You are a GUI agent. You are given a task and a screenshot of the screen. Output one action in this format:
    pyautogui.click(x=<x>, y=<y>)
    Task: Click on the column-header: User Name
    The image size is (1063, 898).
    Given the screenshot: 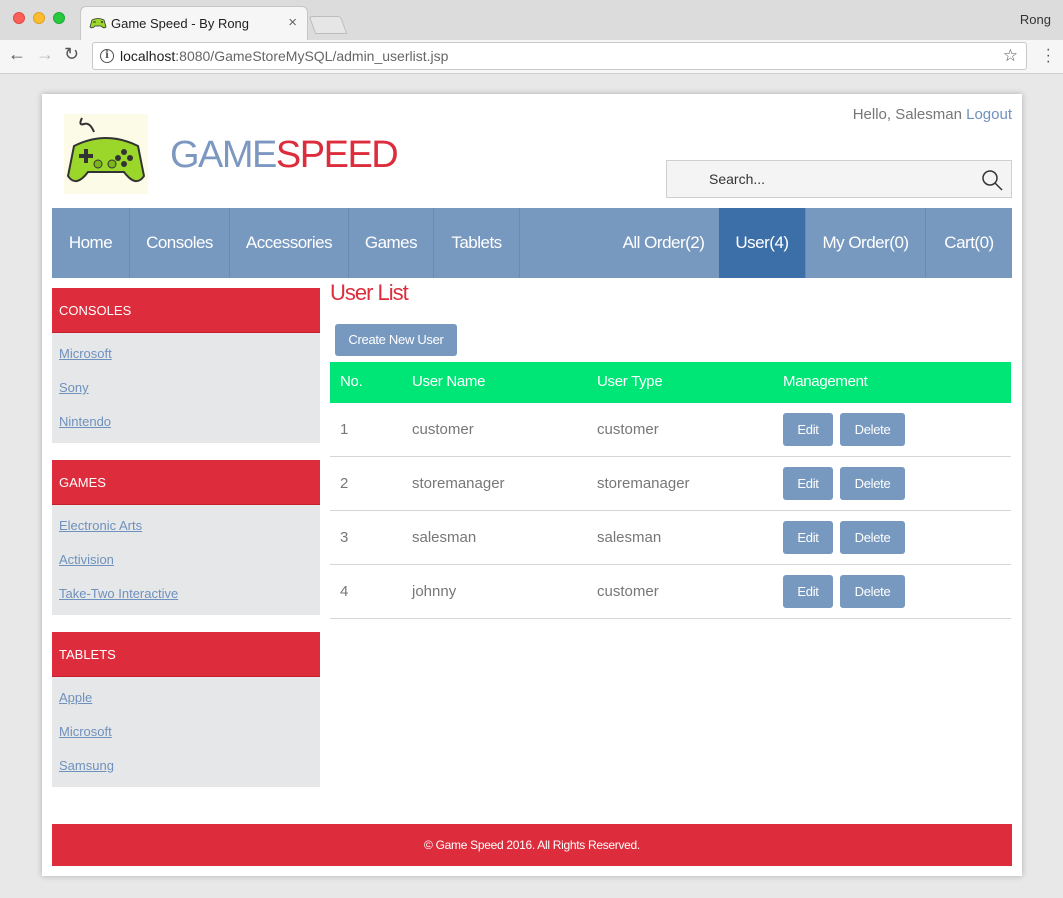 What is the action you would take?
    pyautogui.click(x=449, y=381)
    